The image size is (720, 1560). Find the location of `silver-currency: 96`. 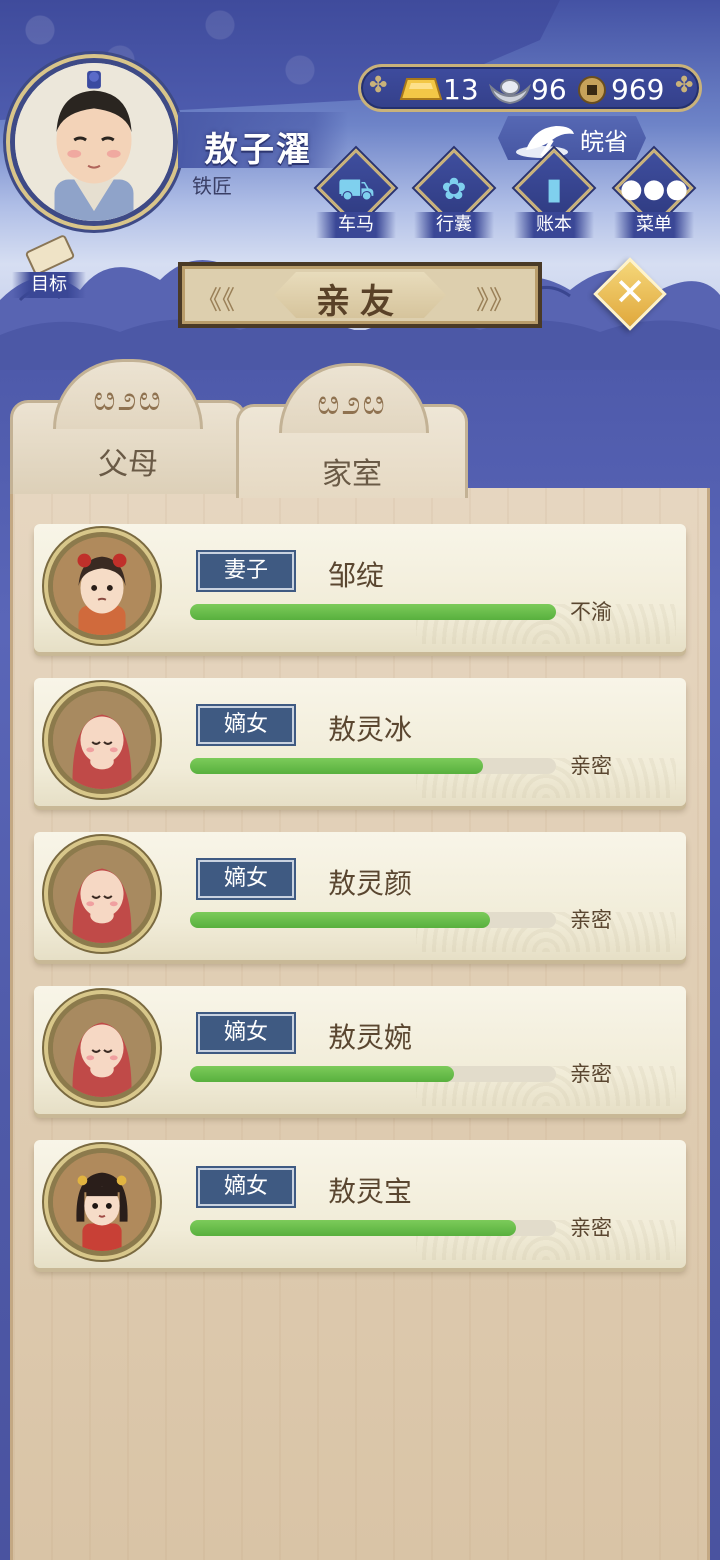

silver-currency: 96 is located at coordinates (528, 90).